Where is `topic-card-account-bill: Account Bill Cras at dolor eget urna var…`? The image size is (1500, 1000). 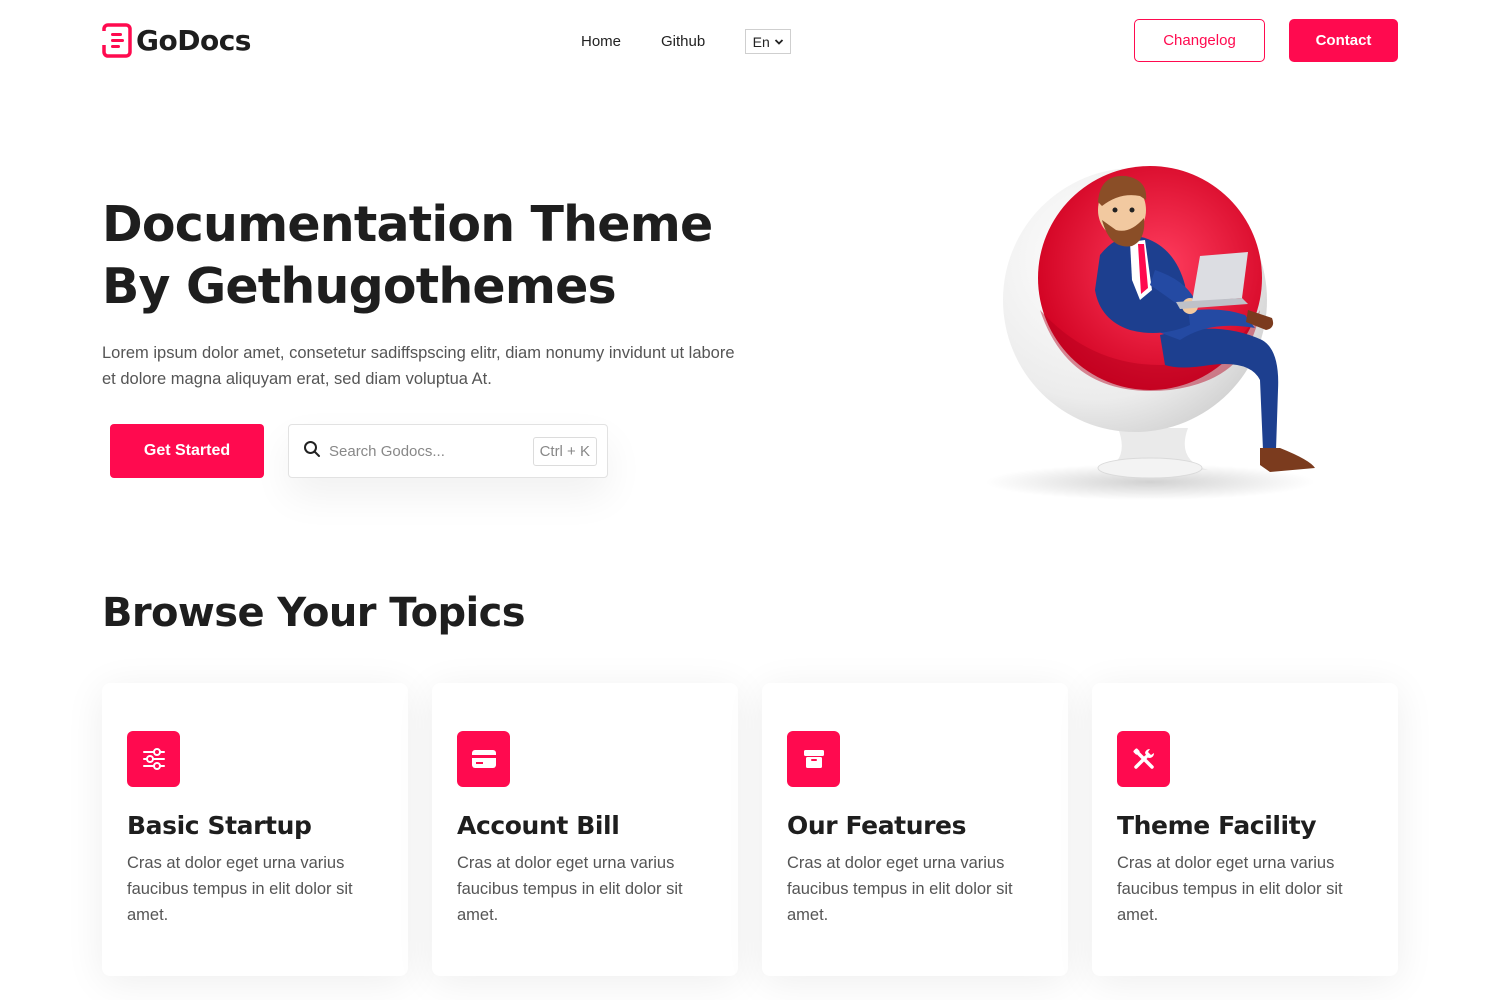 topic-card-account-bill: Account Bill Cras at dolor eget urna var… is located at coordinates (585, 829).